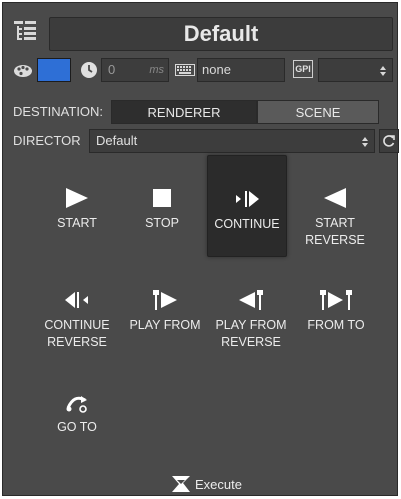  What do you see at coordinates (221, 34) in the screenshot?
I see `page-title: Default` at bounding box center [221, 34].